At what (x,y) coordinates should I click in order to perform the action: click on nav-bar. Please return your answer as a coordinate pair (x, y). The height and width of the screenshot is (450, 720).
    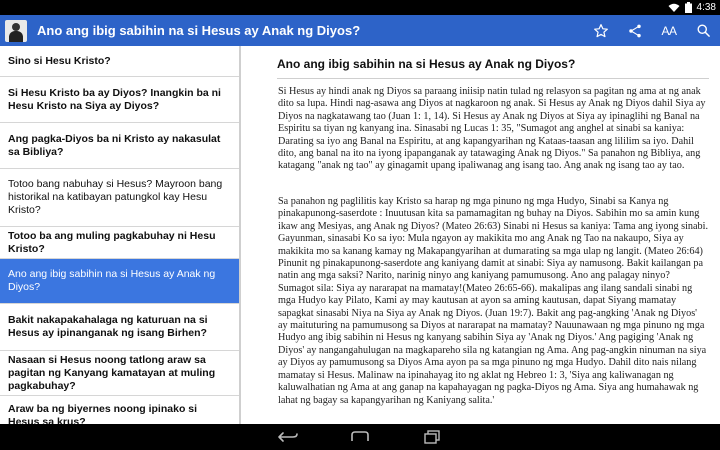
    Looking at the image, I should click on (360, 437).